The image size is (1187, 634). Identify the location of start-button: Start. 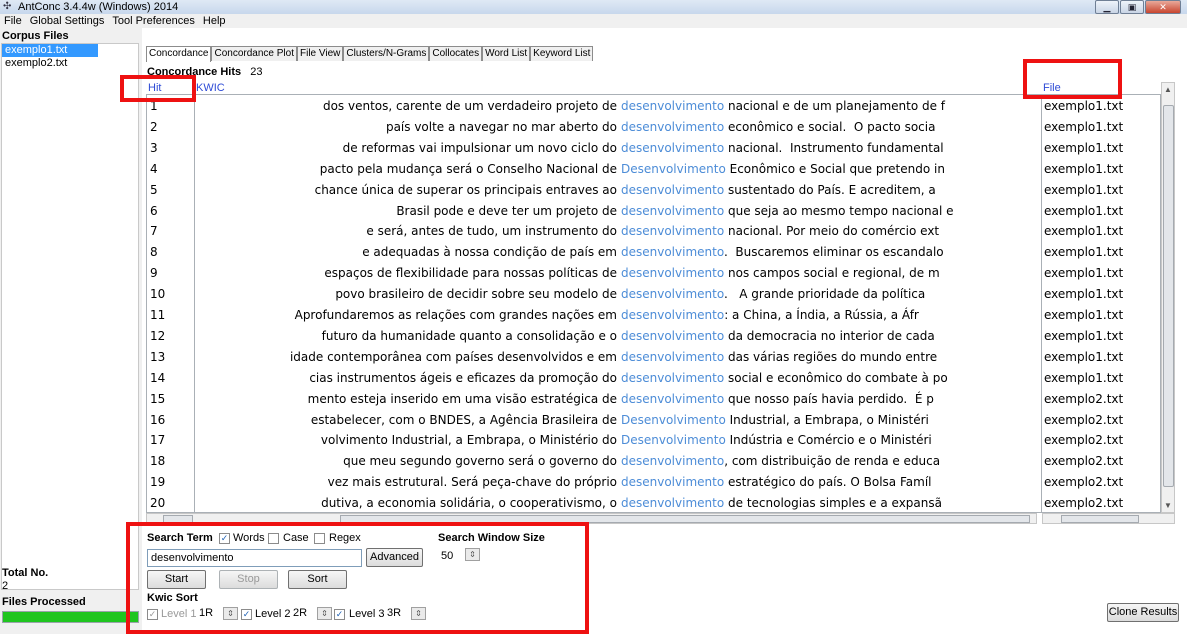
(176, 579).